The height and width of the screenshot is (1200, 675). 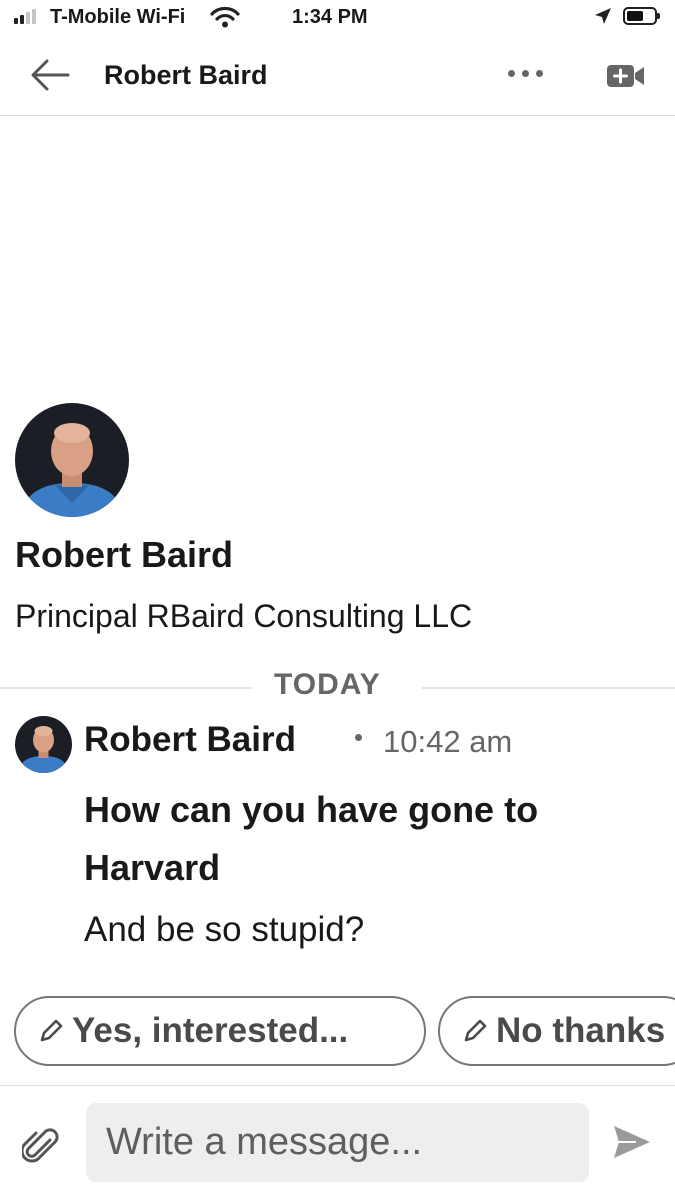 I want to click on signal-bars-icon, so click(x=25, y=16).